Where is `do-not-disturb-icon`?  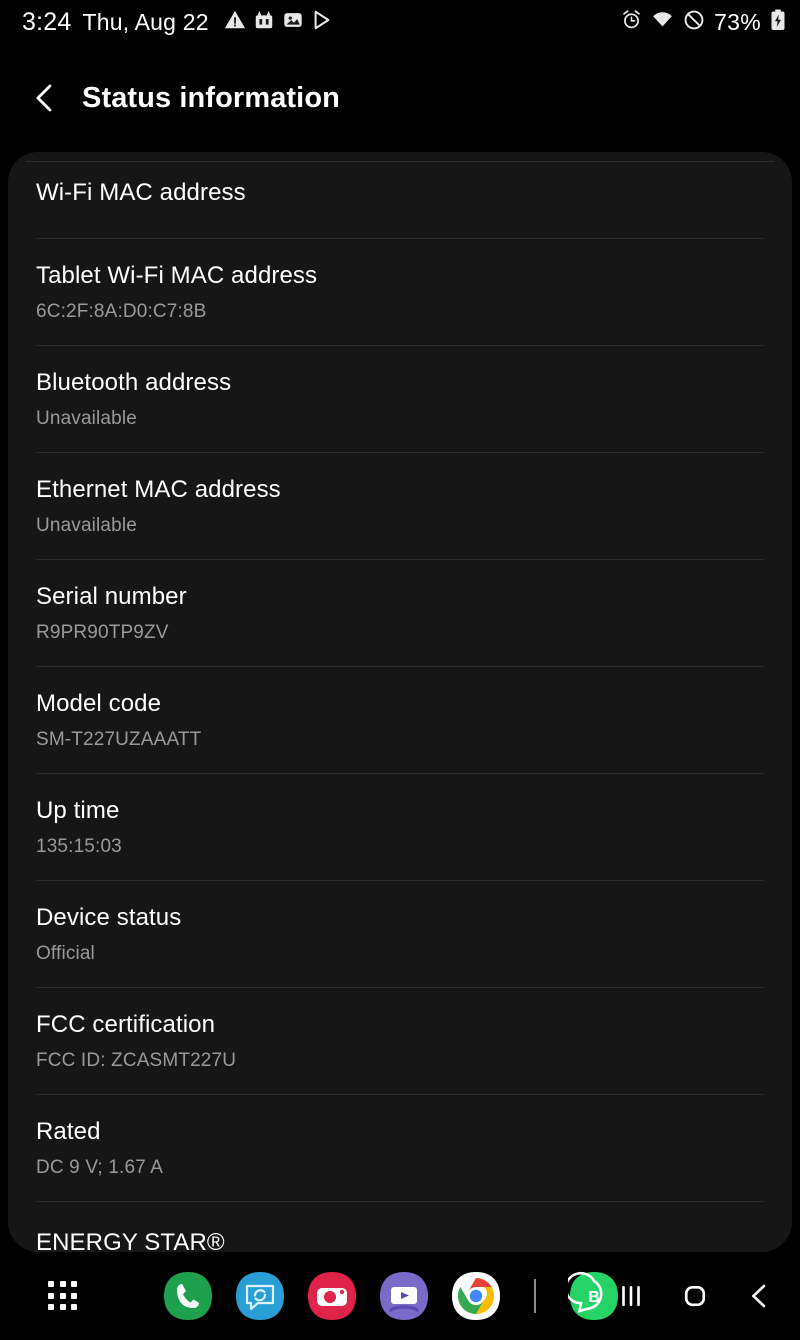 do-not-disturb-icon is located at coordinates (694, 22).